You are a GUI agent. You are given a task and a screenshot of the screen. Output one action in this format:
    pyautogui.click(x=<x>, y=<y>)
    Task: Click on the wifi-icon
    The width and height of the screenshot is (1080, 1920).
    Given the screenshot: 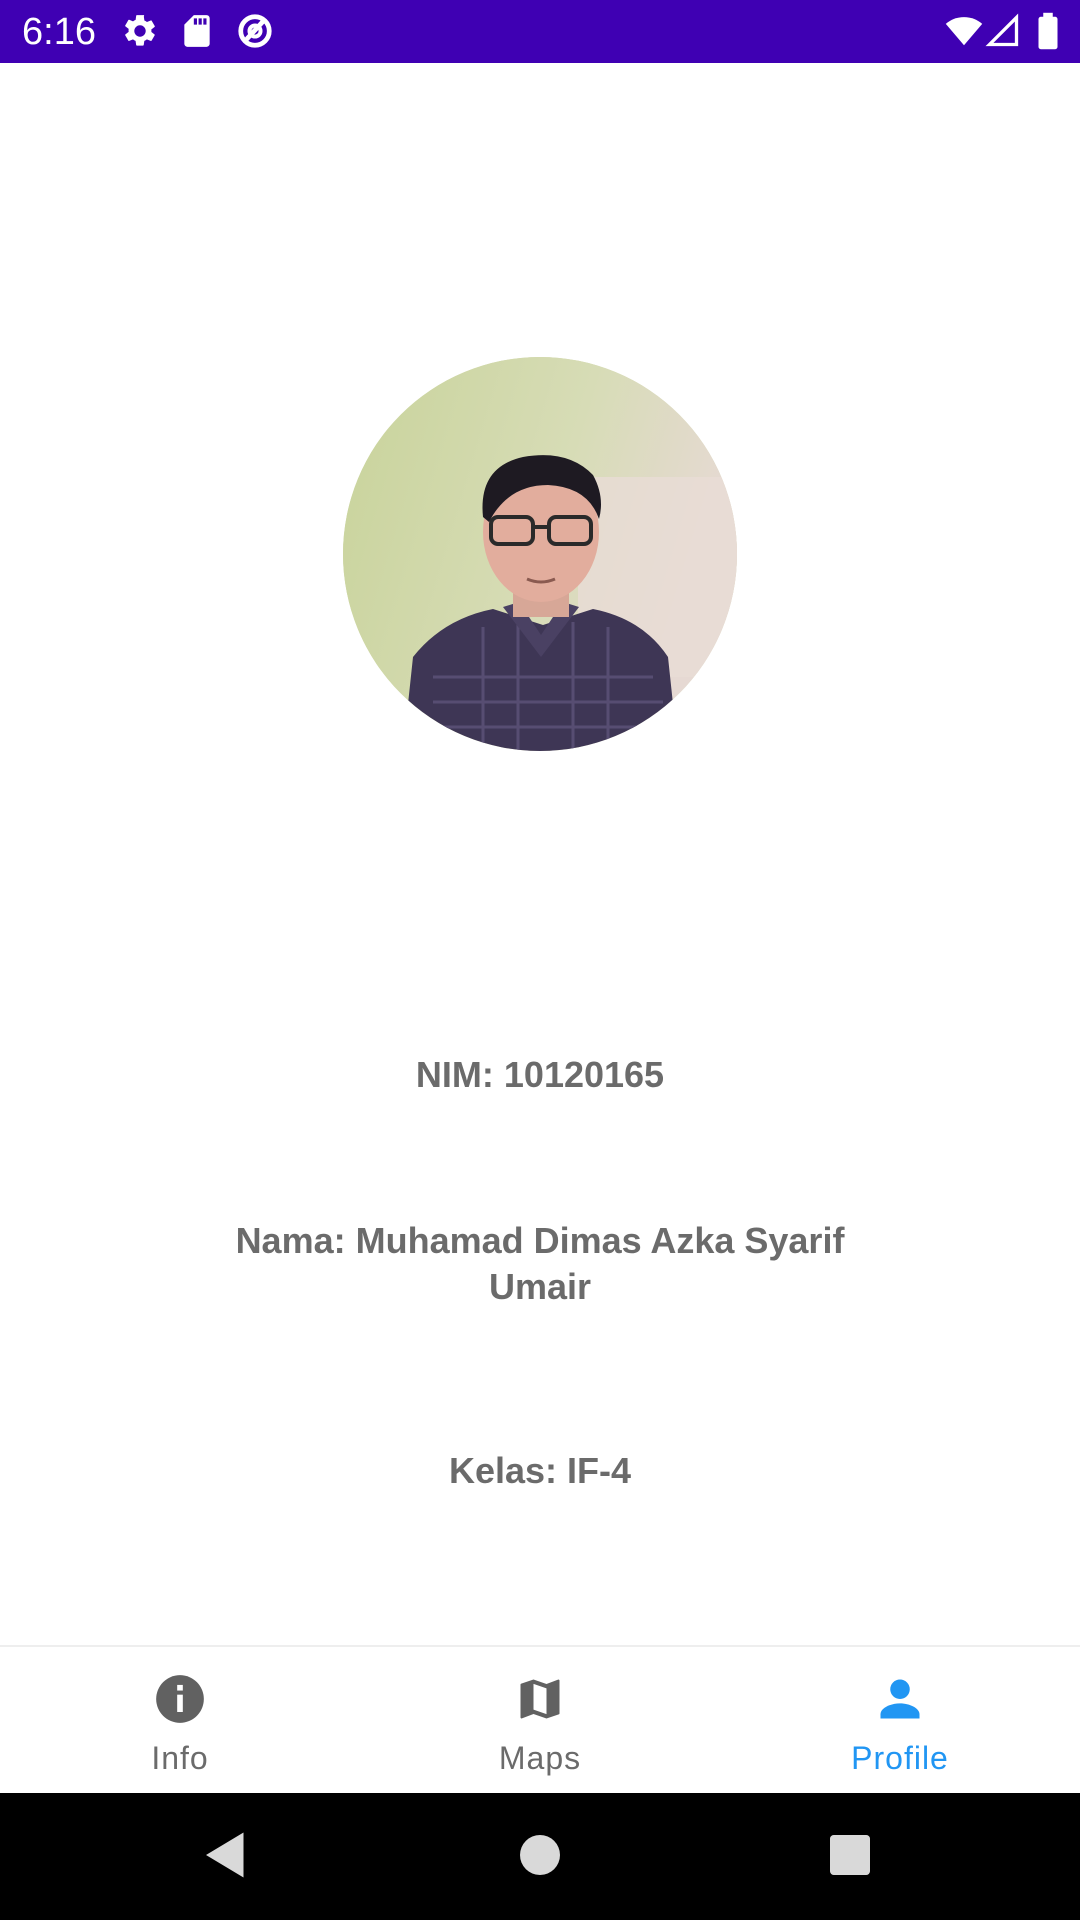 What is the action you would take?
    pyautogui.click(x=964, y=31)
    